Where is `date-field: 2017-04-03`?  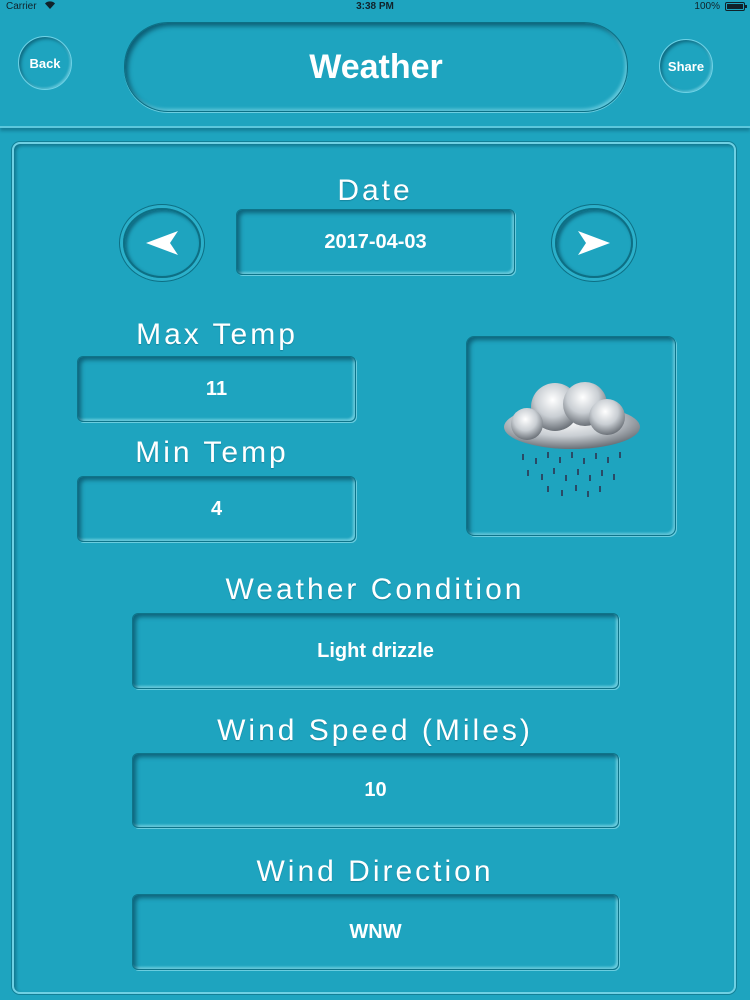
date-field: 2017-04-03 is located at coordinates (375, 242).